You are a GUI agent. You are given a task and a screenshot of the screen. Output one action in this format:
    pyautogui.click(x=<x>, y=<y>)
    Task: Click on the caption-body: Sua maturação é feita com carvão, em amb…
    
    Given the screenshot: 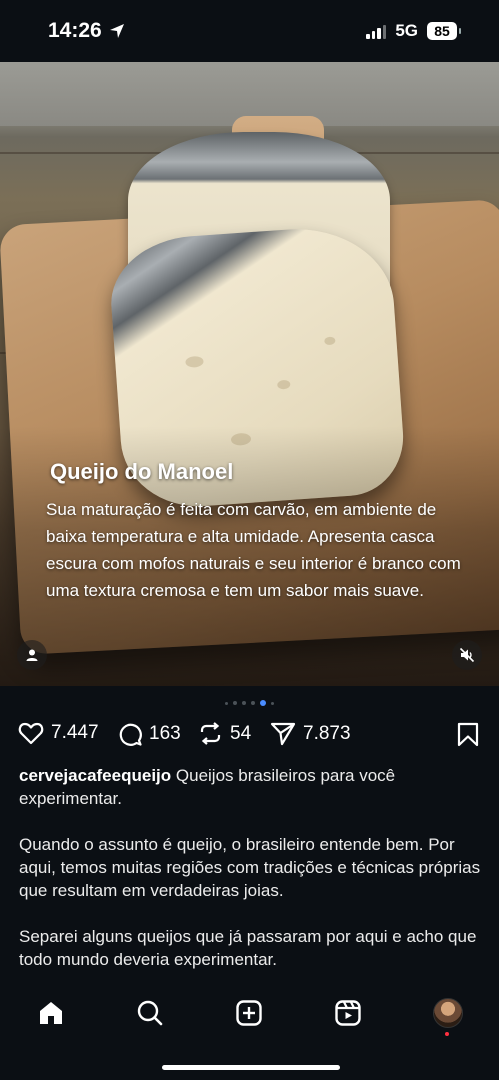 What is the action you would take?
    pyautogui.click(x=253, y=550)
    